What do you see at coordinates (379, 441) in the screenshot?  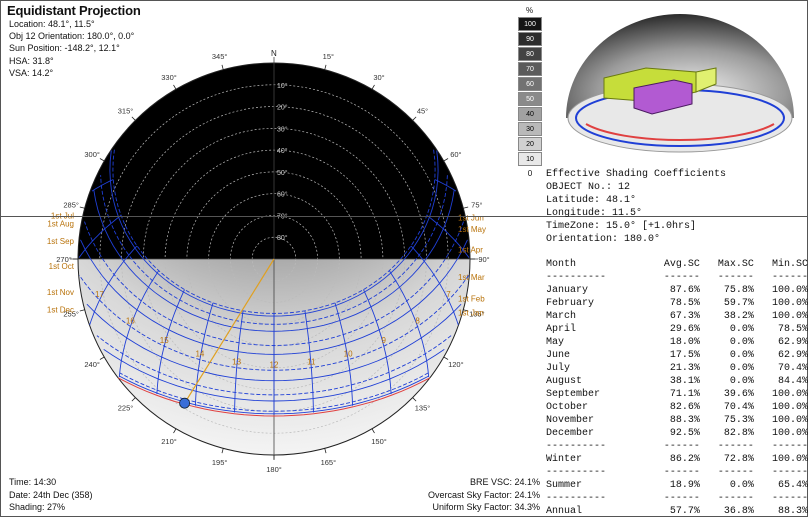 I see `azimuth-label: 150°` at bounding box center [379, 441].